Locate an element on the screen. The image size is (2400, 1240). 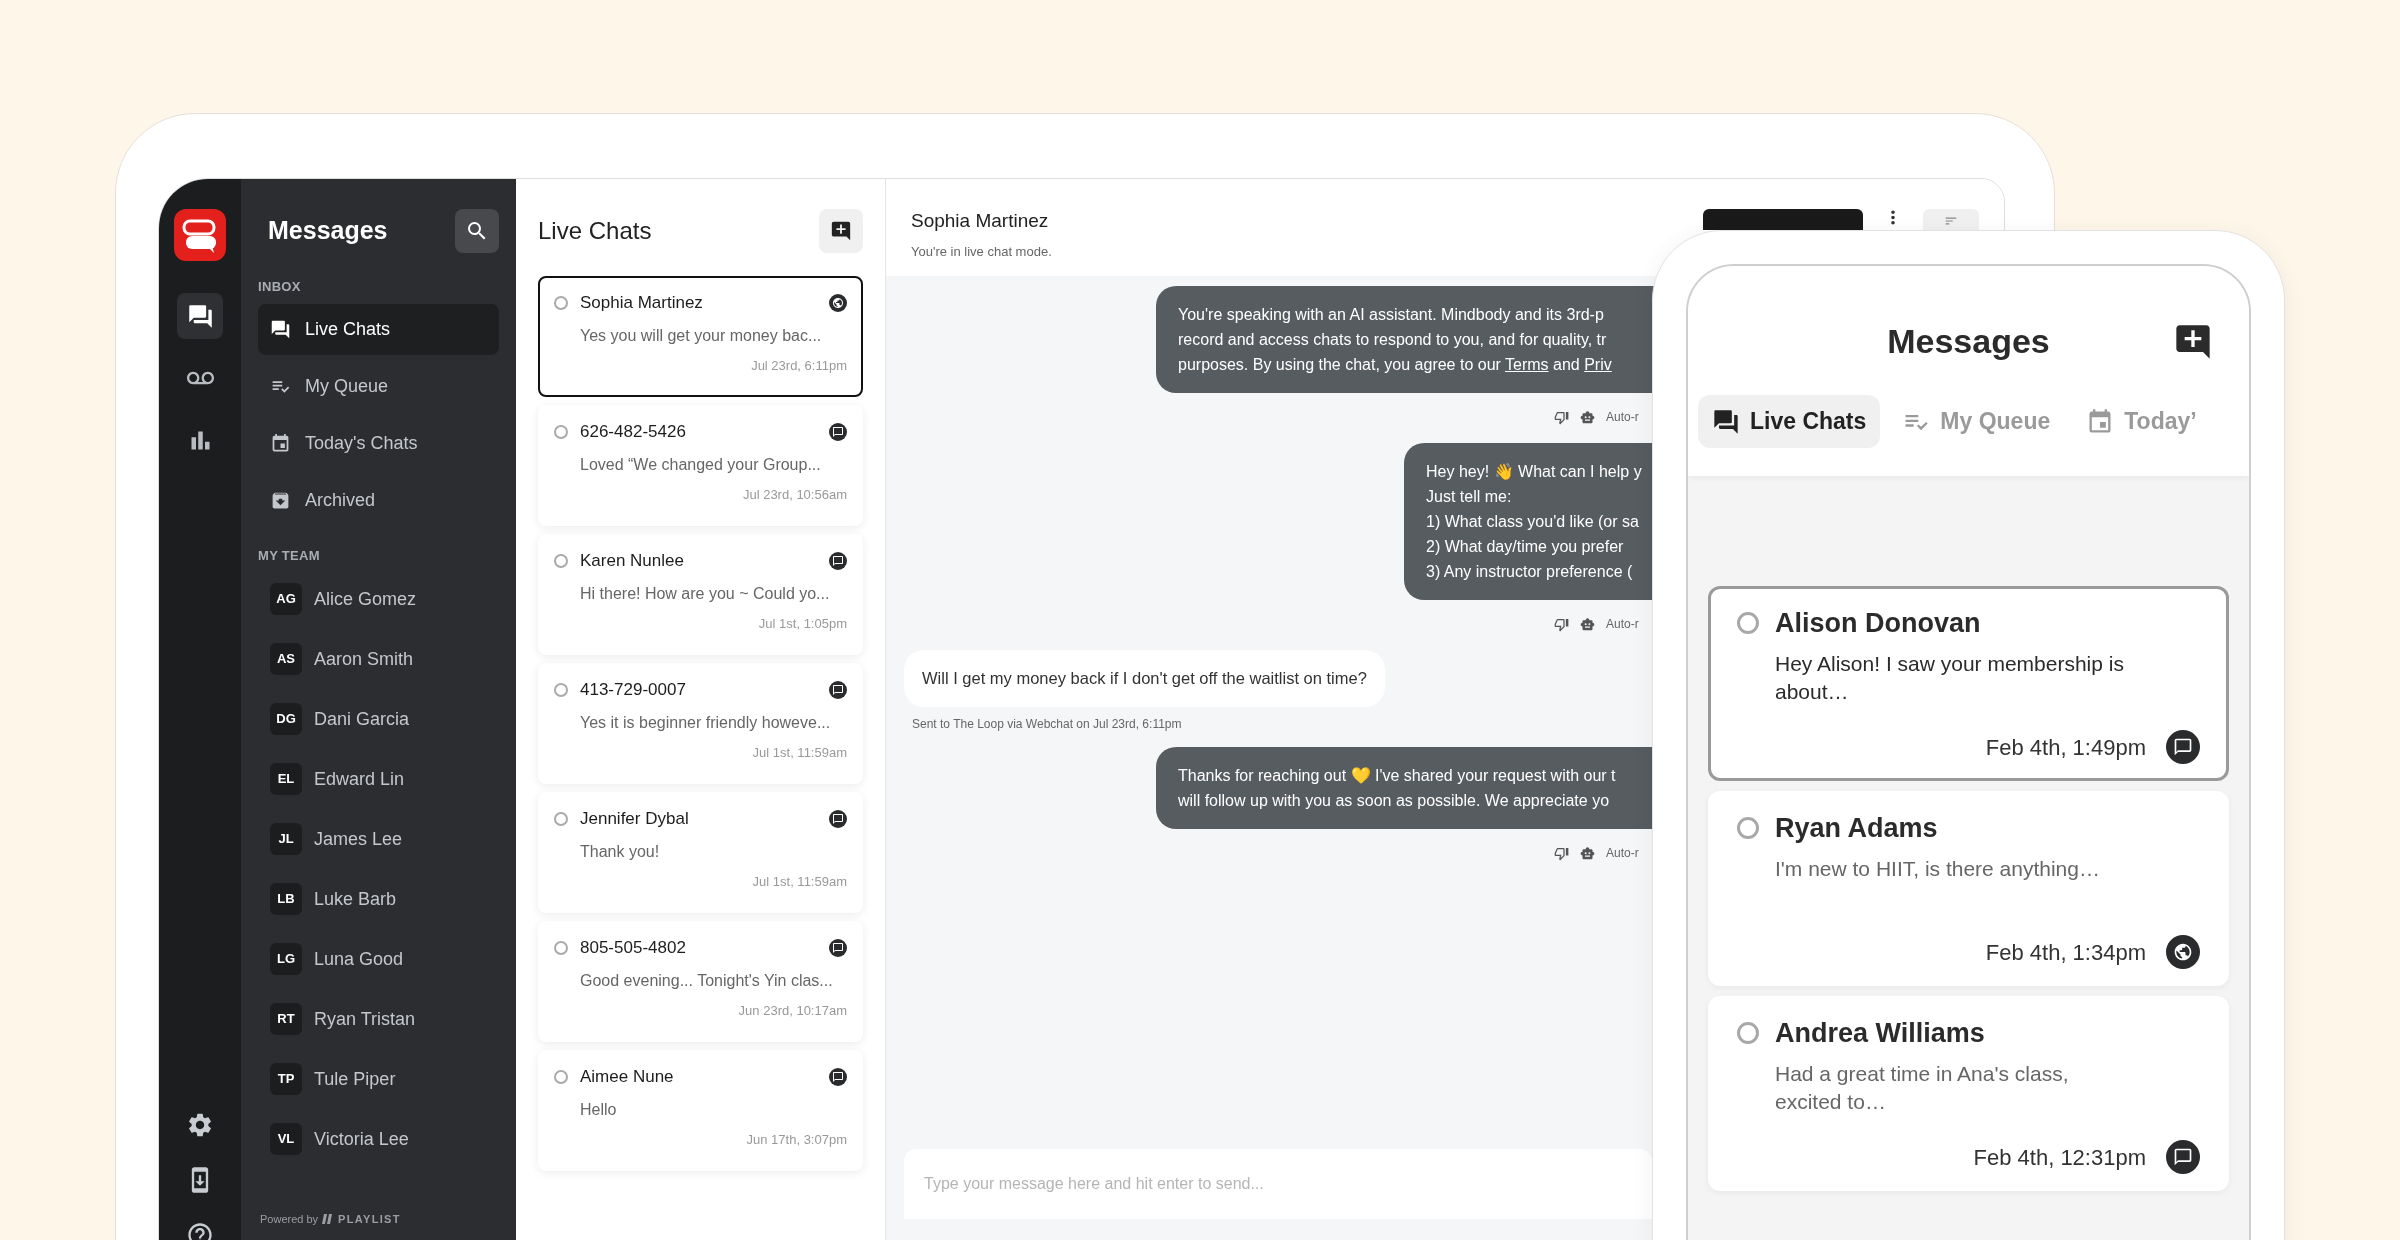
avatar: AS is located at coordinates (286, 659).